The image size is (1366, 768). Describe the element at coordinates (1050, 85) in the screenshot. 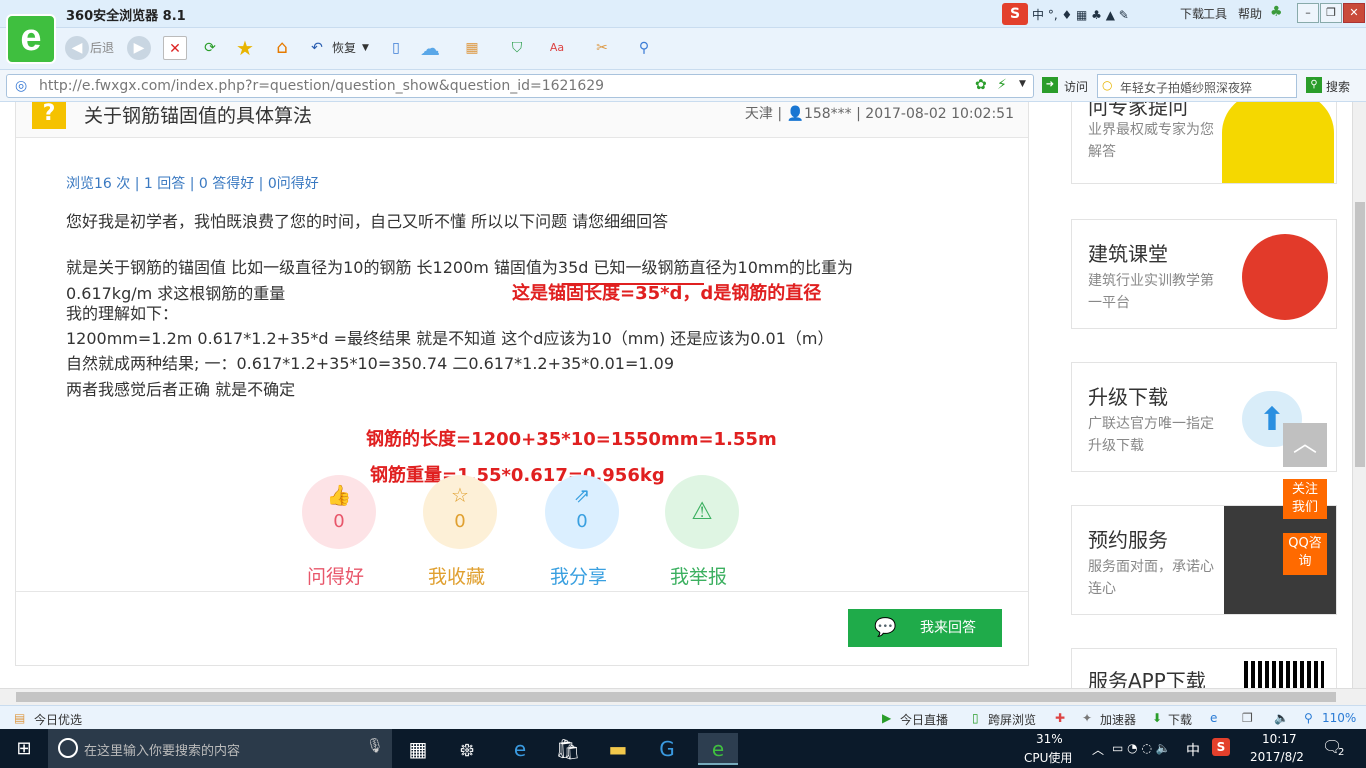

I see `visit-icon: ➜` at that location.